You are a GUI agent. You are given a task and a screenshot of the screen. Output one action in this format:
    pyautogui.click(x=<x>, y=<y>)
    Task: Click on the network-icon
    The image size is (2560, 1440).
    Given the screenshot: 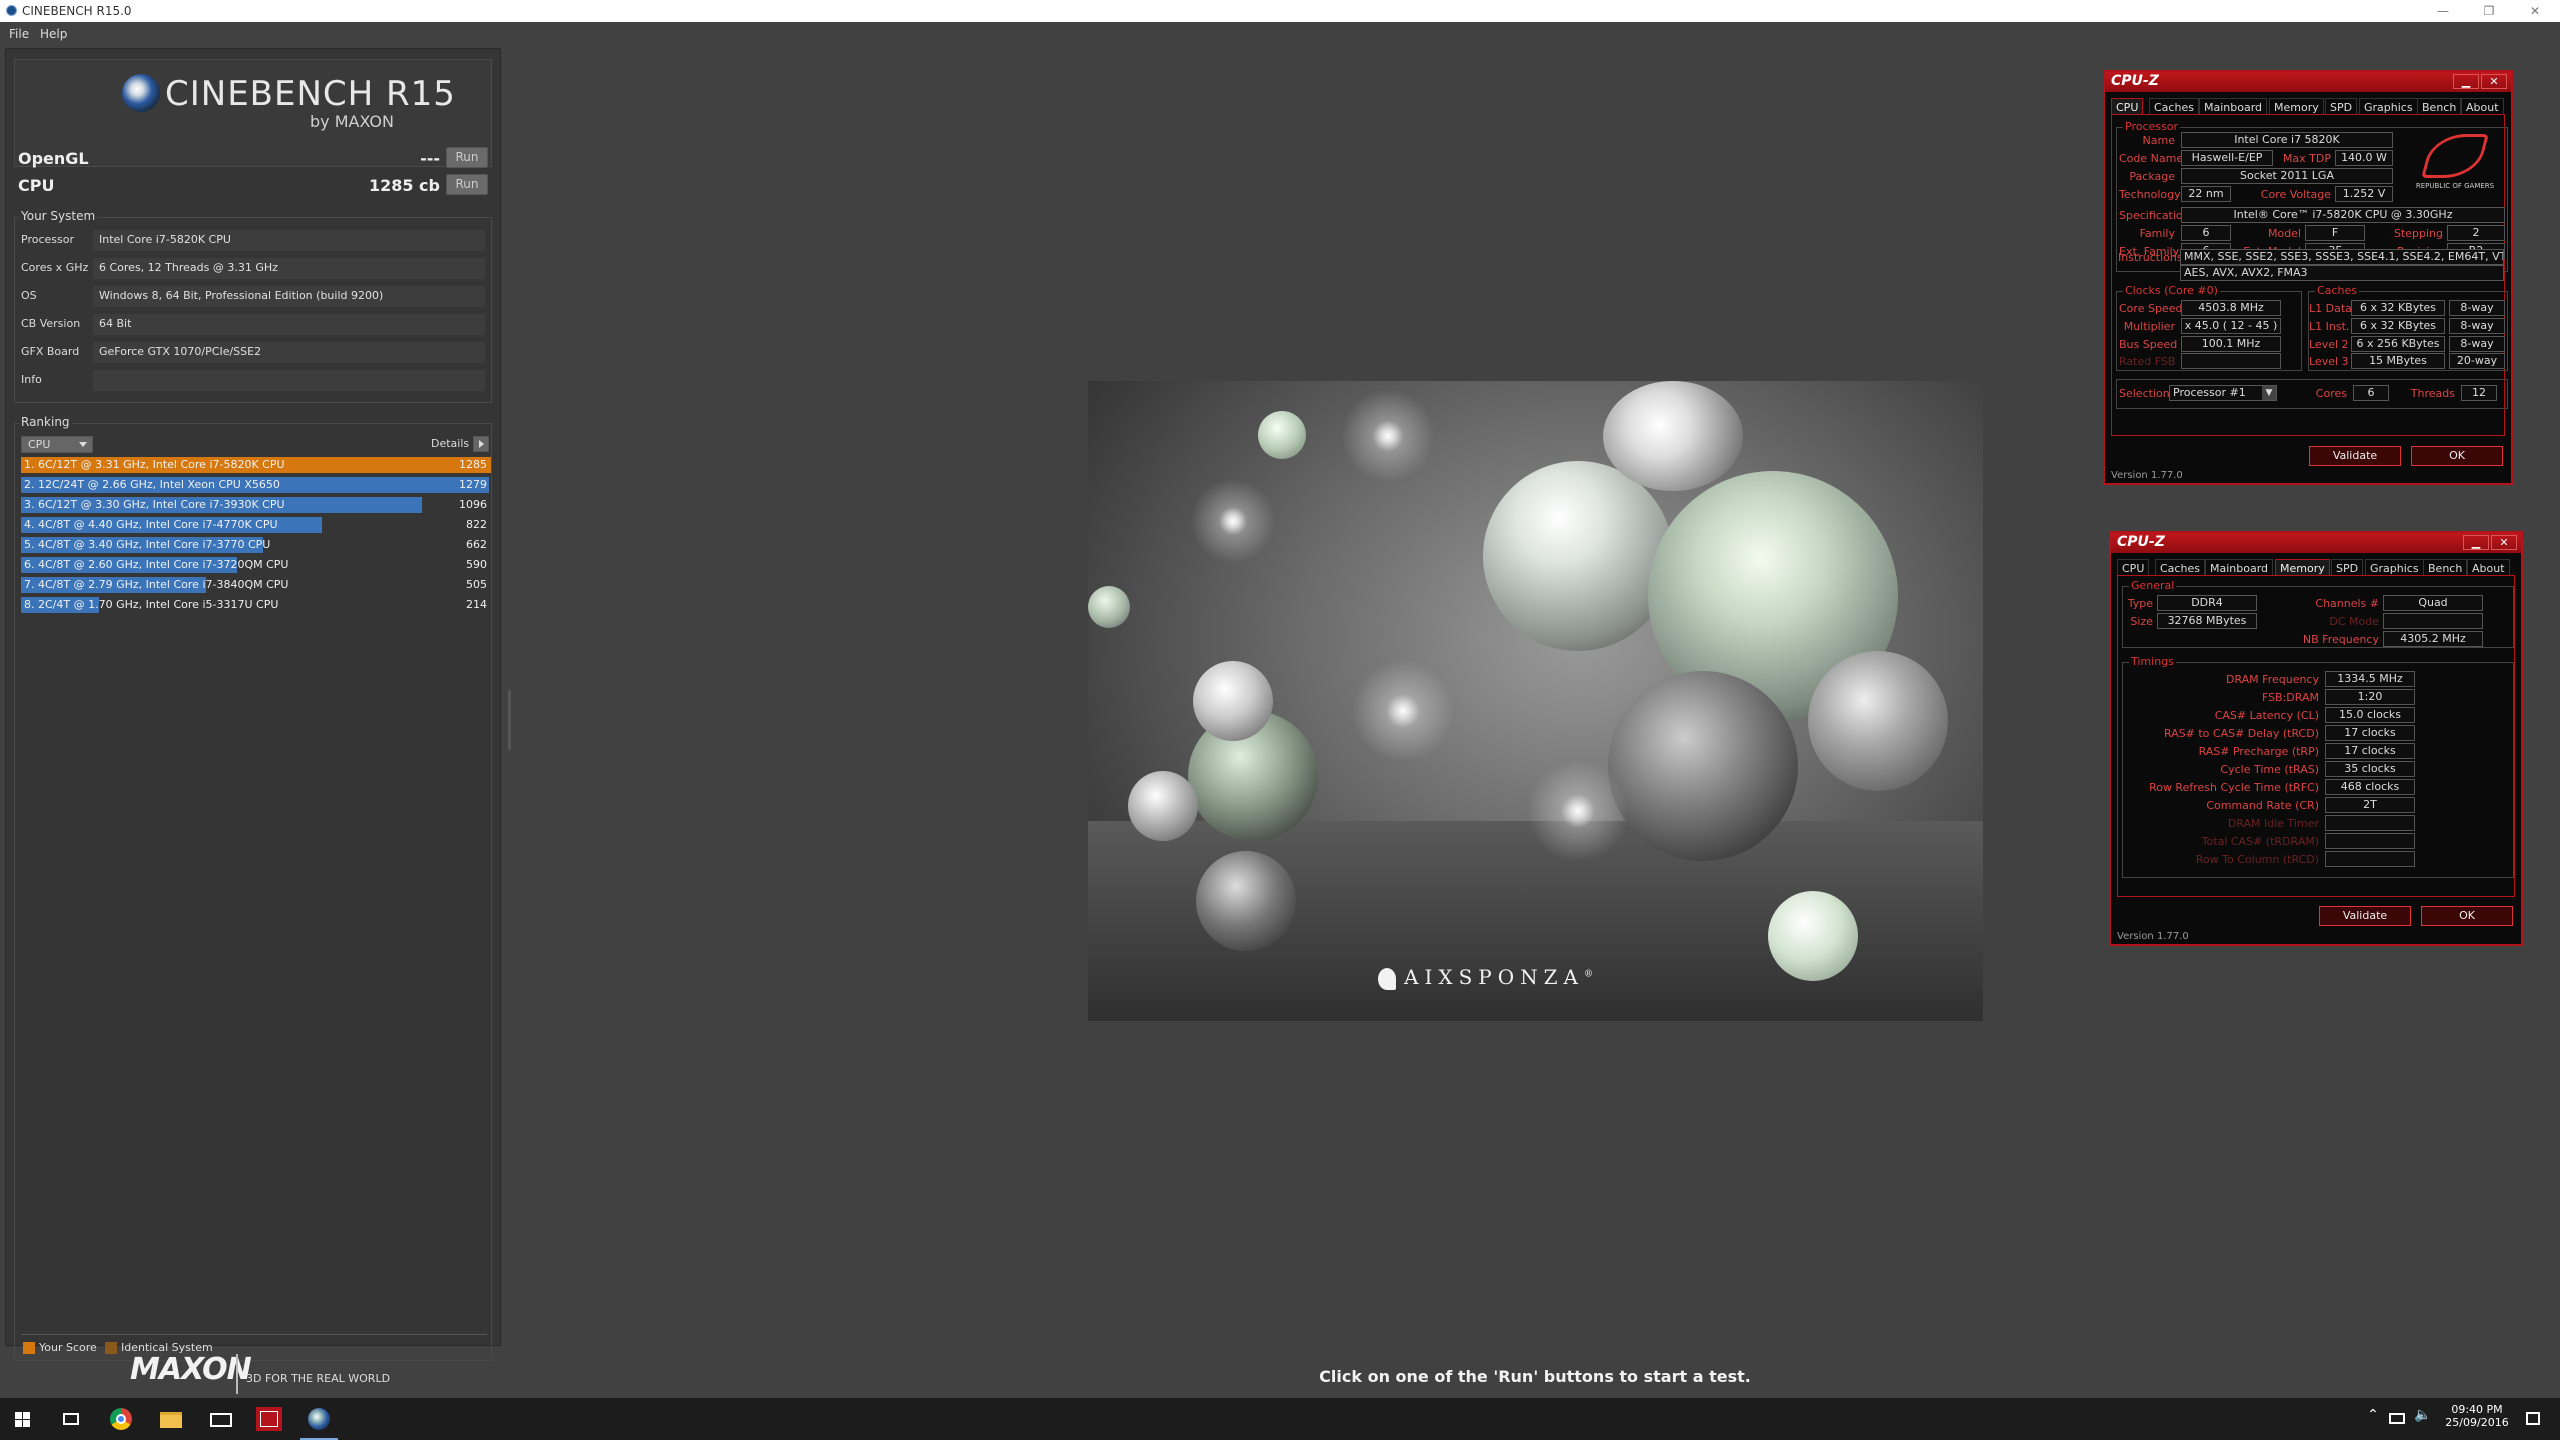 What is the action you would take?
    pyautogui.click(x=2397, y=1419)
    